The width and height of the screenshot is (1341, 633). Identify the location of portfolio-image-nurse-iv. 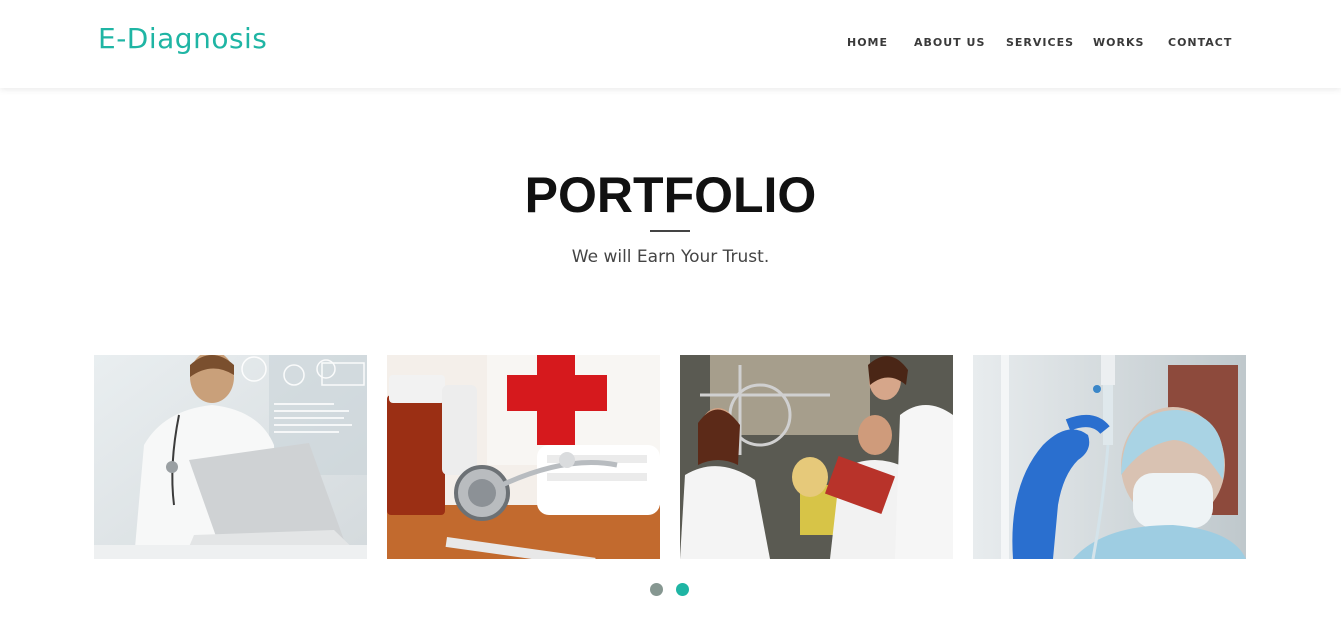
(1109, 457).